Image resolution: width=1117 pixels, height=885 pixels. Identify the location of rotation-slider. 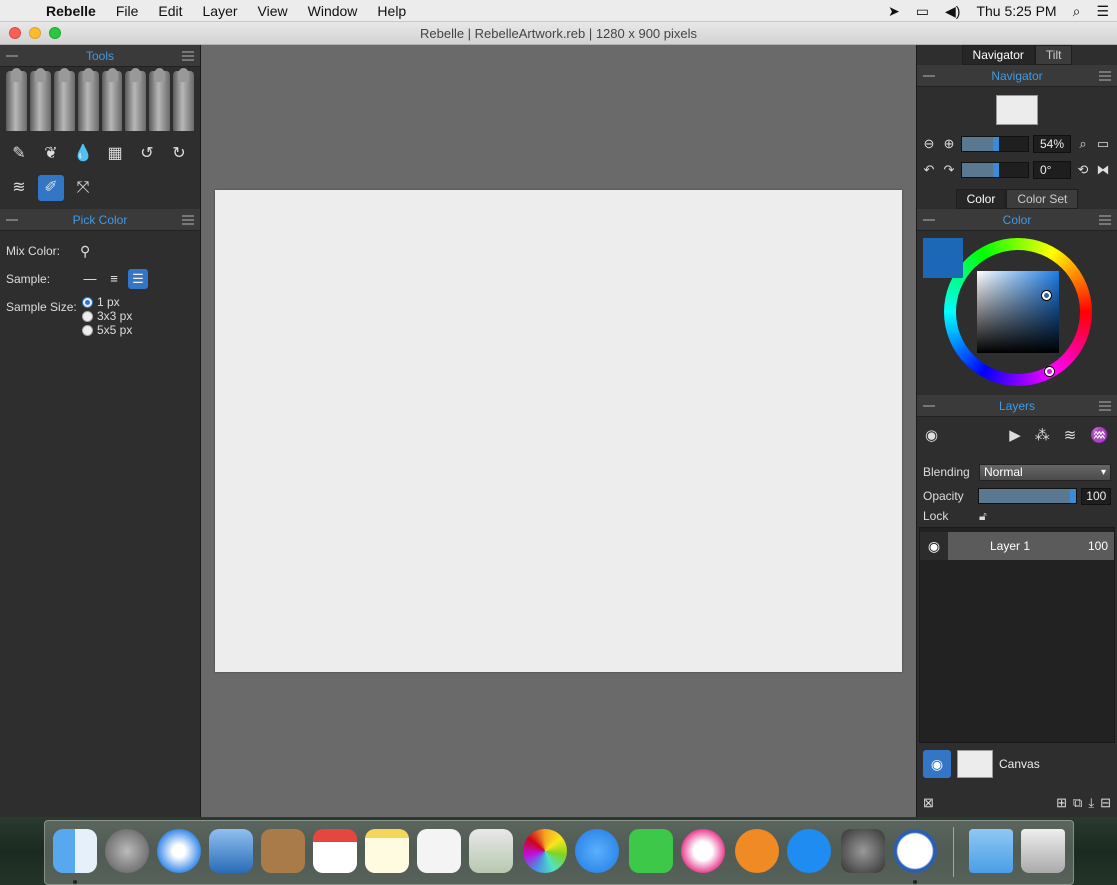
(995, 170).